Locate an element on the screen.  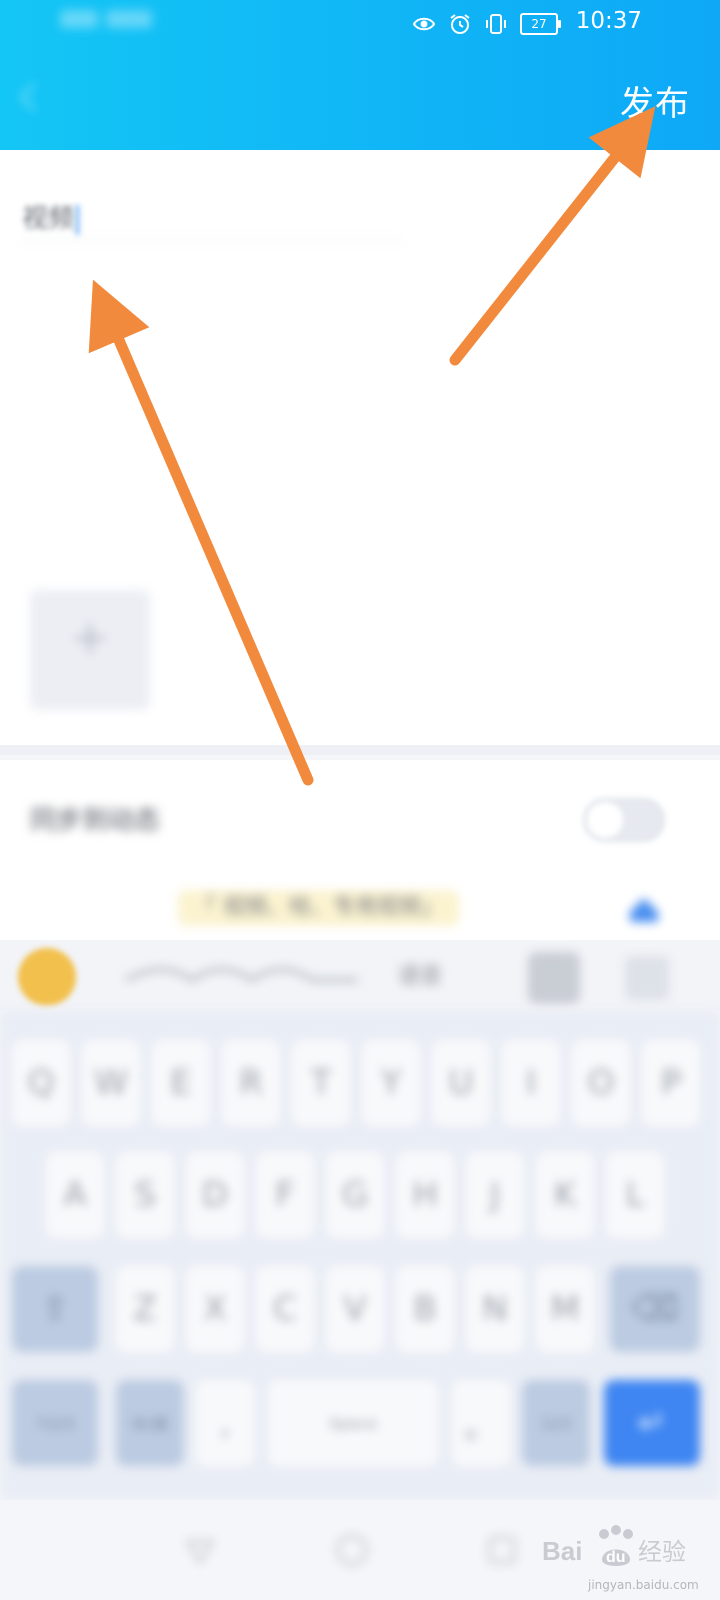
key-d: D is located at coordinates (215, 1195).